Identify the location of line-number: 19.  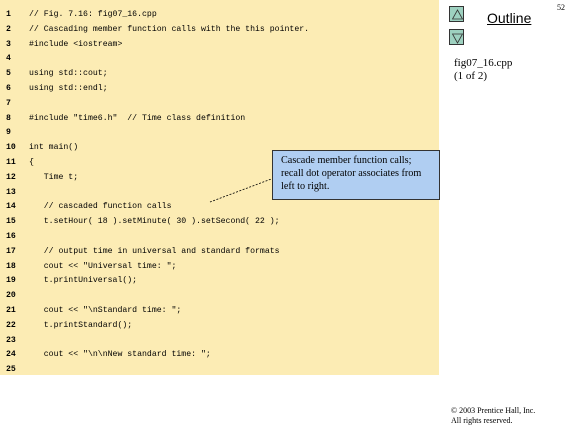
(11, 281).